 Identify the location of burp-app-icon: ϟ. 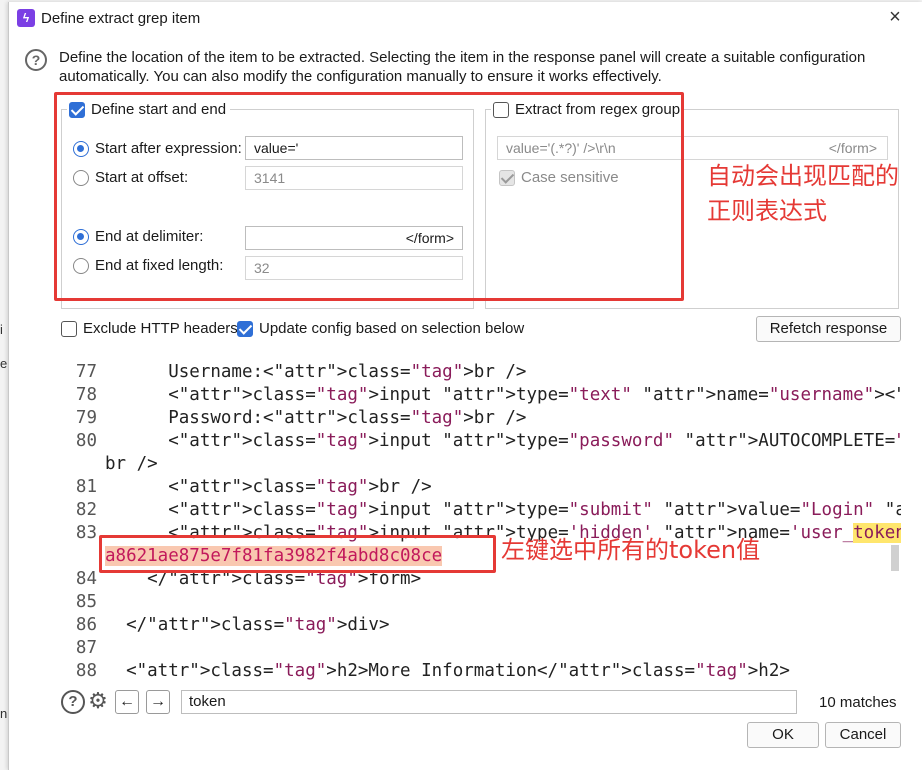
(26, 18).